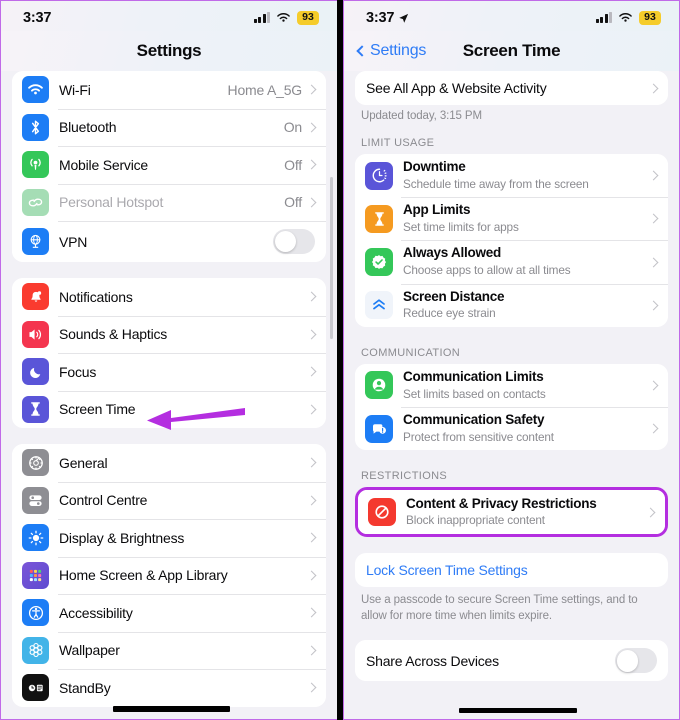  Describe the element at coordinates (73, 241) in the screenshot. I see `row-label: VPN` at that location.